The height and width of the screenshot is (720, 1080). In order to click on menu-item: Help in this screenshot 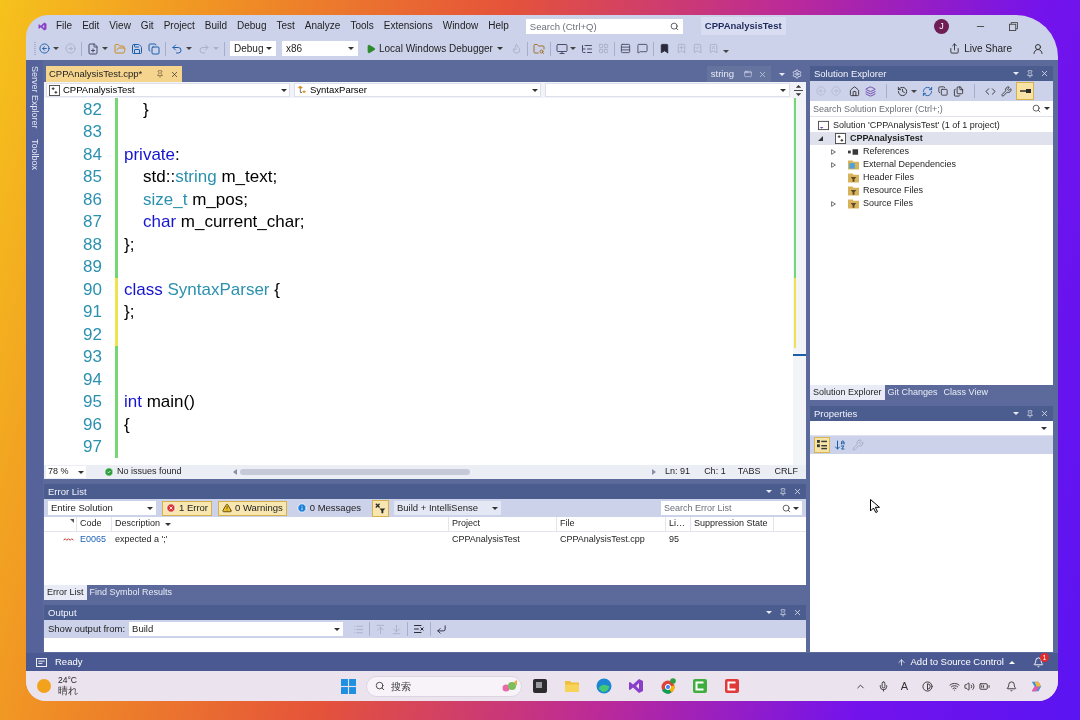, I will do `click(498, 26)`.